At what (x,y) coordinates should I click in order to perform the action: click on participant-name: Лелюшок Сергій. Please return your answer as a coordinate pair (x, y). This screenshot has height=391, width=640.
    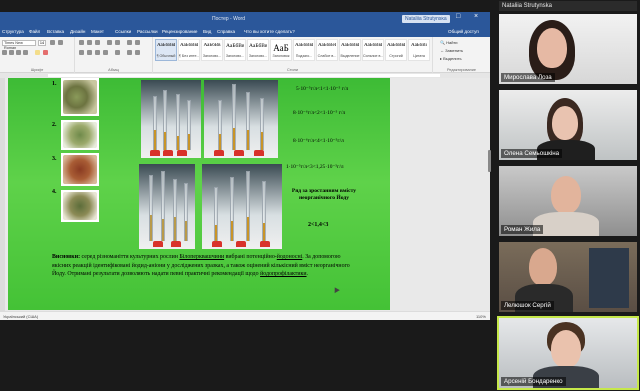
    Looking at the image, I should click on (527, 305).